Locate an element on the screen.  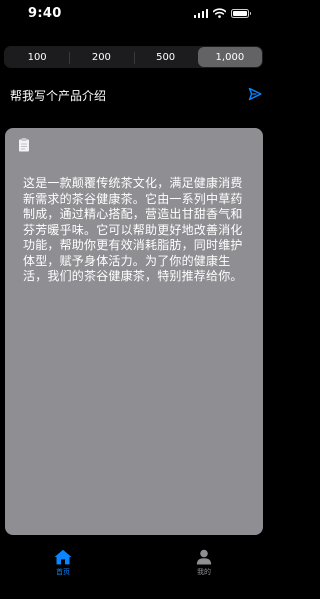
cellular-signal-icon is located at coordinates (200, 13).